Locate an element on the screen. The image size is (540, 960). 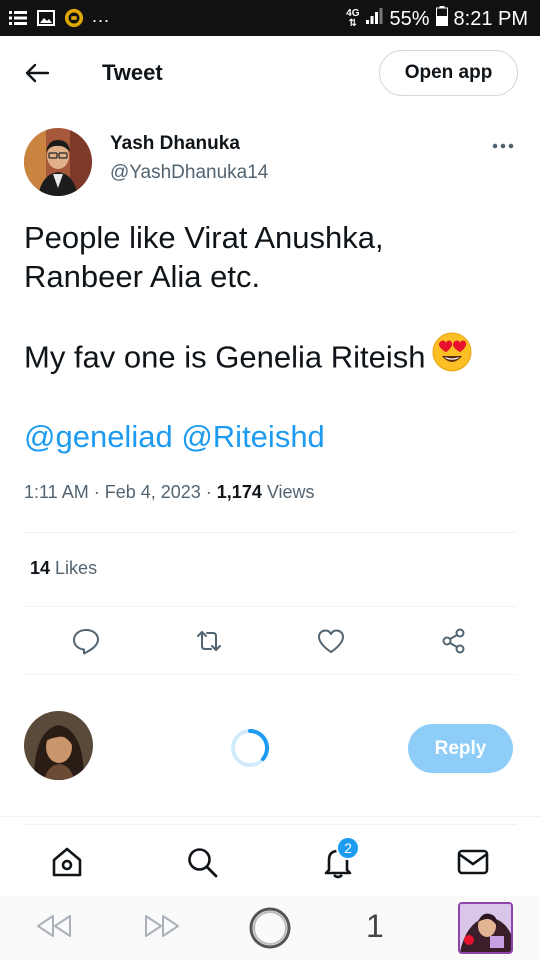
list-icon is located at coordinates (18, 18).